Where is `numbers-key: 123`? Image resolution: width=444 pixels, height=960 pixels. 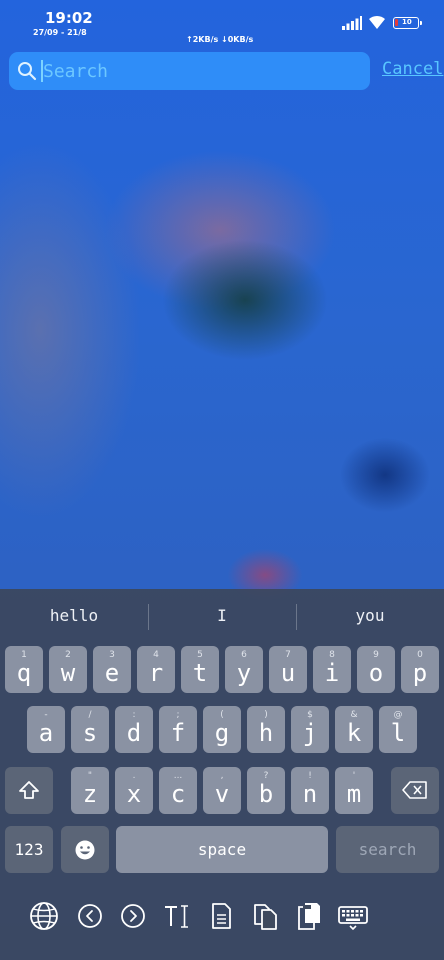
numbers-key: 123 is located at coordinates (29, 849).